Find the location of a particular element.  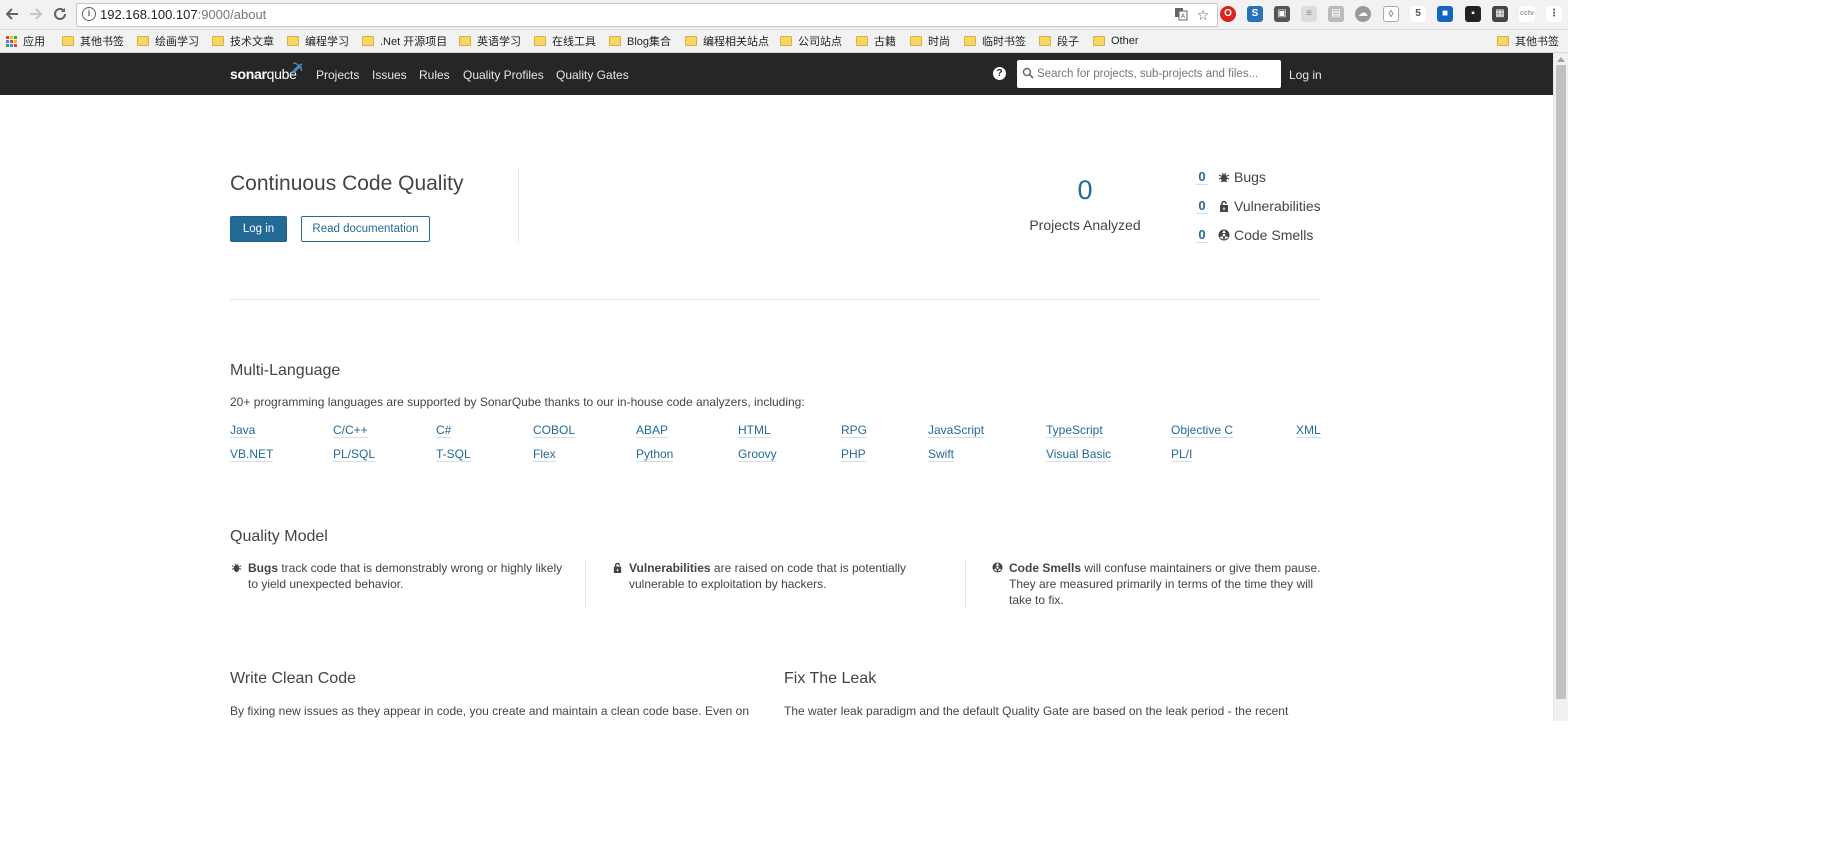

section-divider is located at coordinates (775, 299).